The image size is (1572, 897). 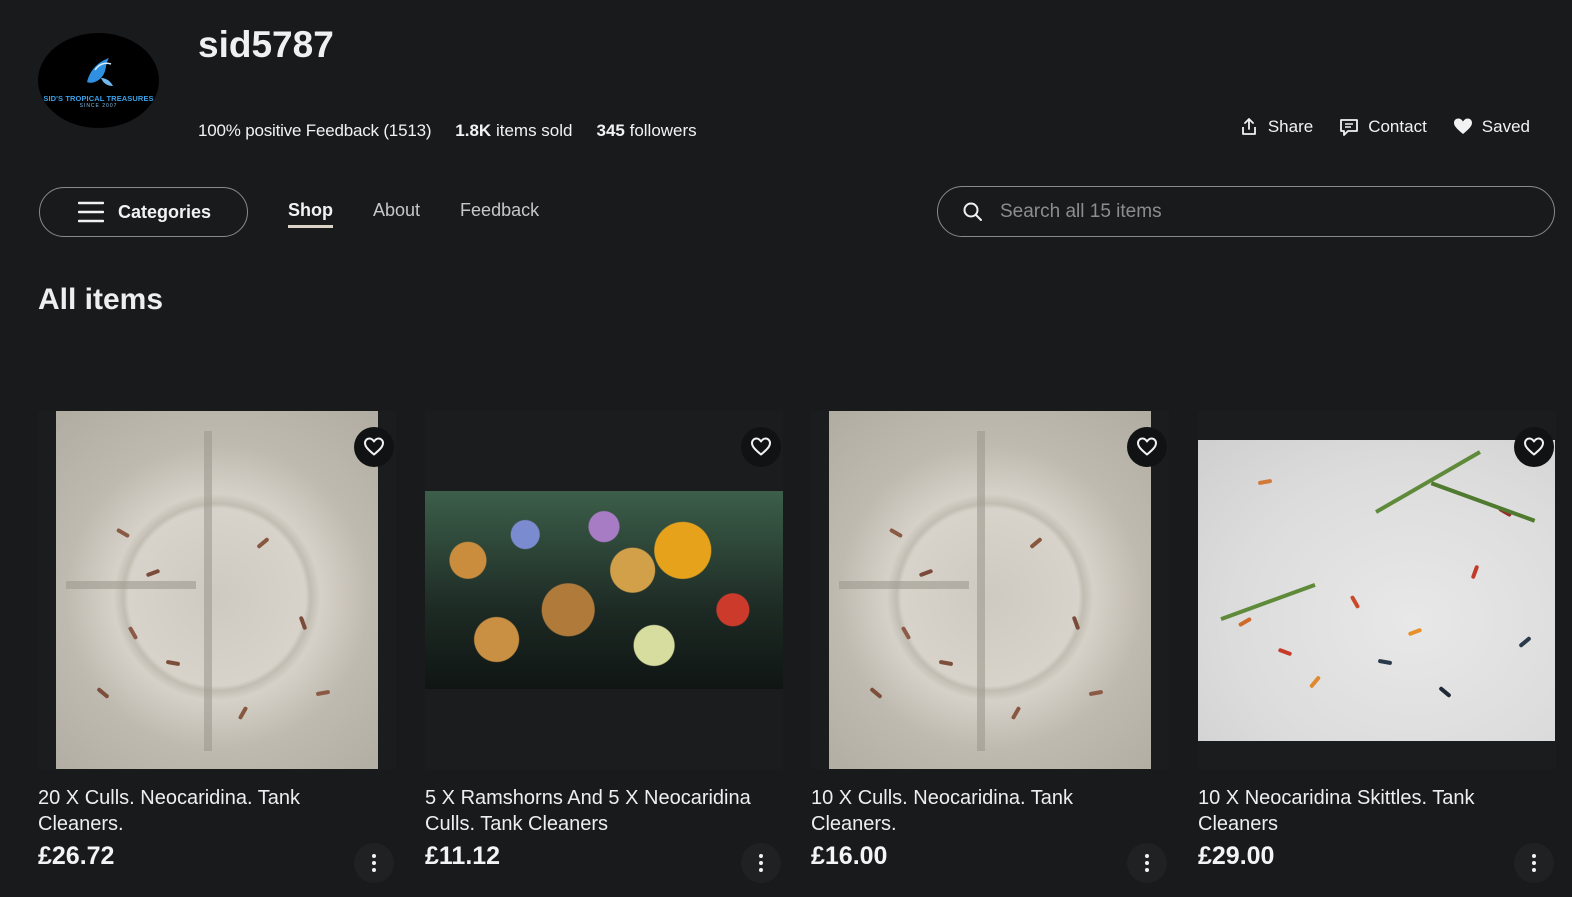 What do you see at coordinates (1373, 811) in the screenshot?
I see `item-title: 10 X Neocaridina Skittles. Tank Cleaners` at bounding box center [1373, 811].